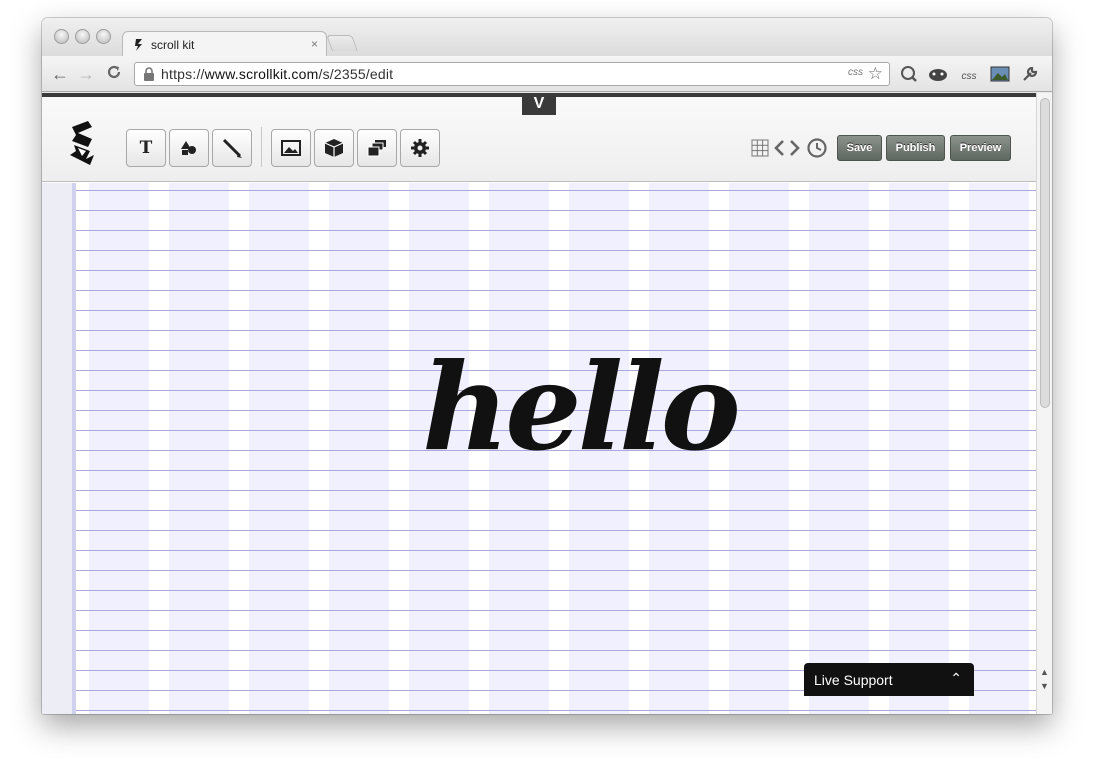  I want to click on live-support-widget: Live Support ⌃, so click(889, 679).